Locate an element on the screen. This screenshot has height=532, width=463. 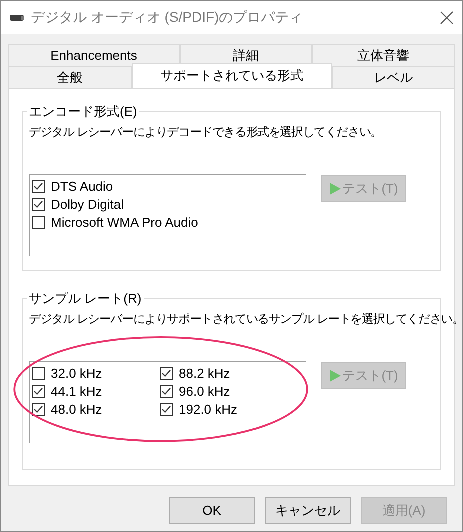
dialog-button: OK is located at coordinates (212, 510).